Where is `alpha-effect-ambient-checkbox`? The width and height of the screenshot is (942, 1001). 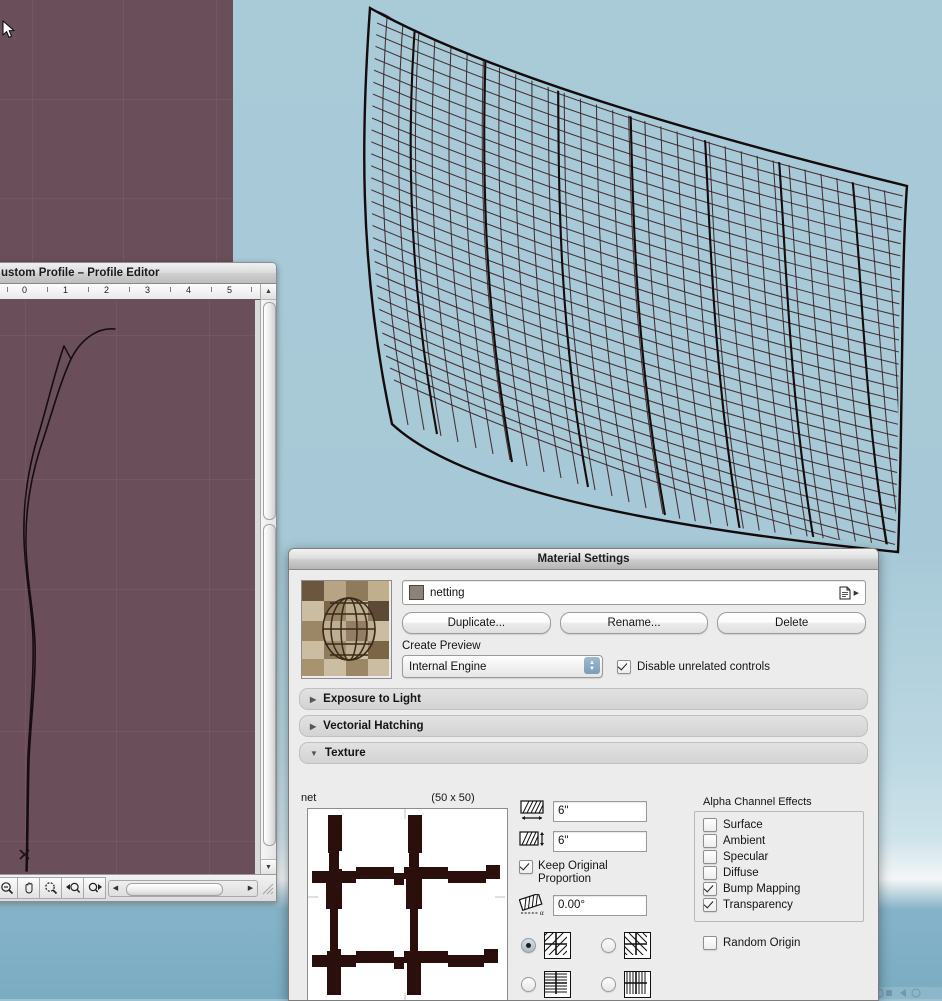
alpha-effect-ambient-checkbox is located at coordinates (710, 841).